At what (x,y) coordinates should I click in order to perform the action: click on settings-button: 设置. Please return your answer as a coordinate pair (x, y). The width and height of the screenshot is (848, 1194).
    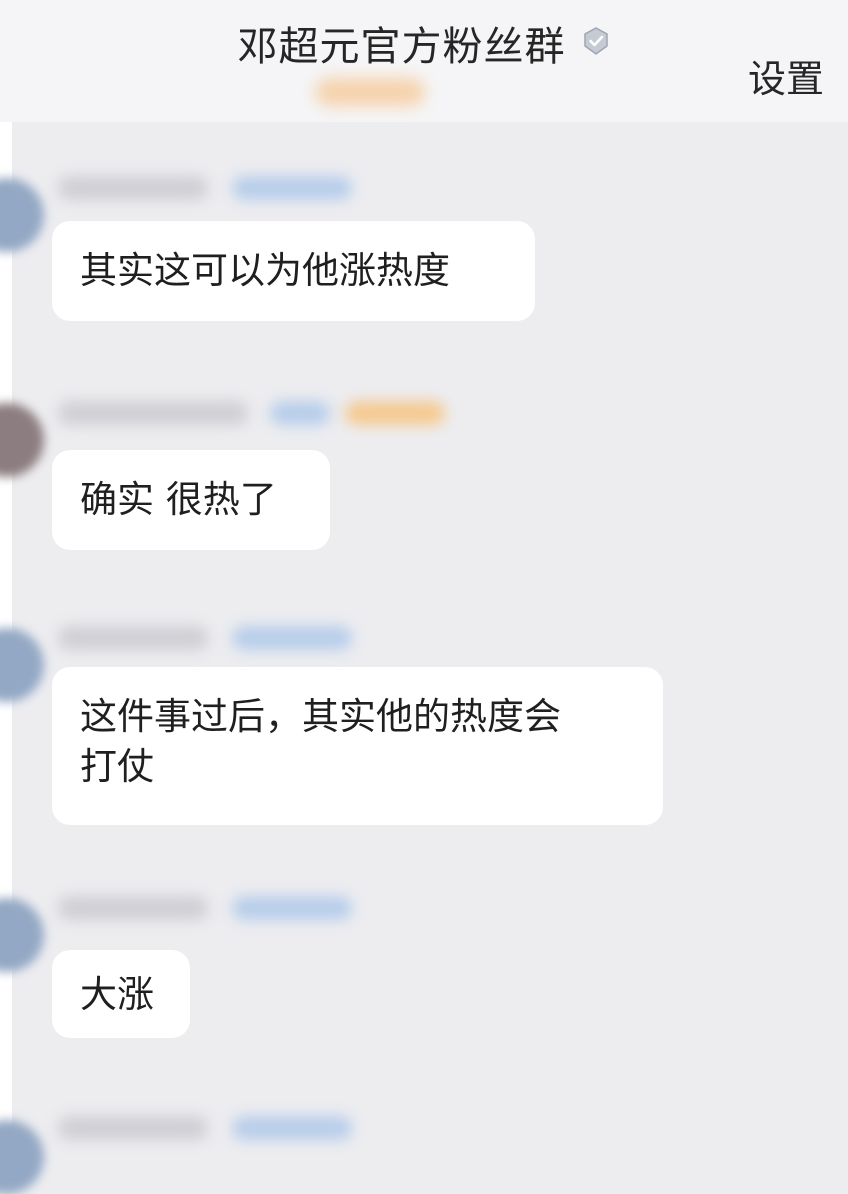
    Looking at the image, I should click on (786, 75).